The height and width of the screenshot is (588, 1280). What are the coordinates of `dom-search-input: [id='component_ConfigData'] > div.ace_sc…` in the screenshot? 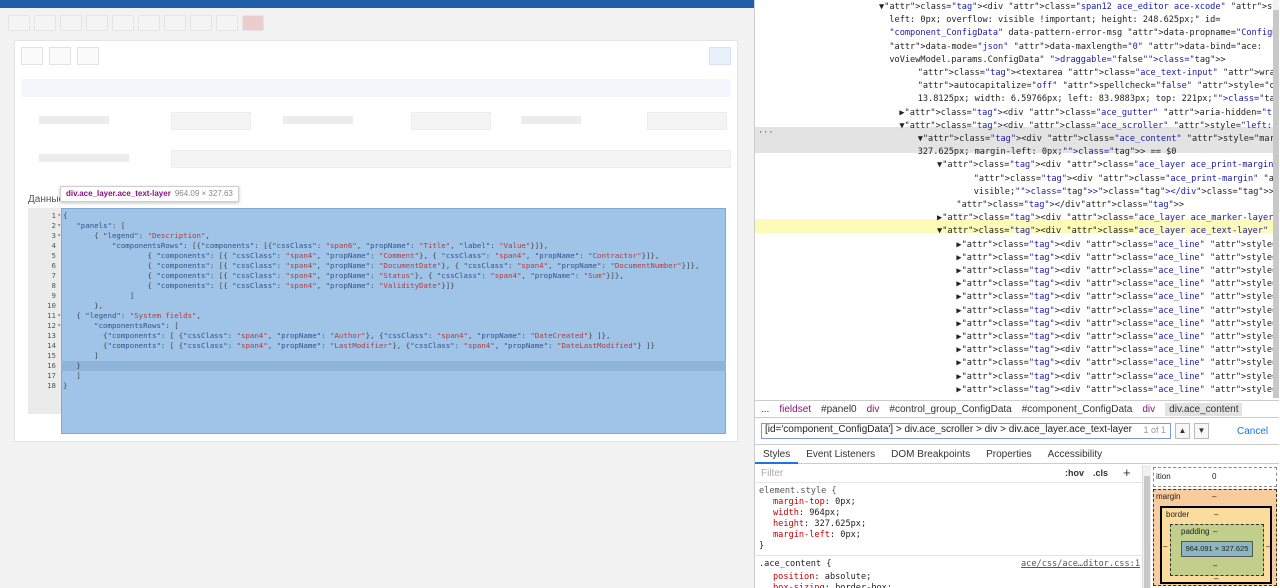 It's located at (966, 431).